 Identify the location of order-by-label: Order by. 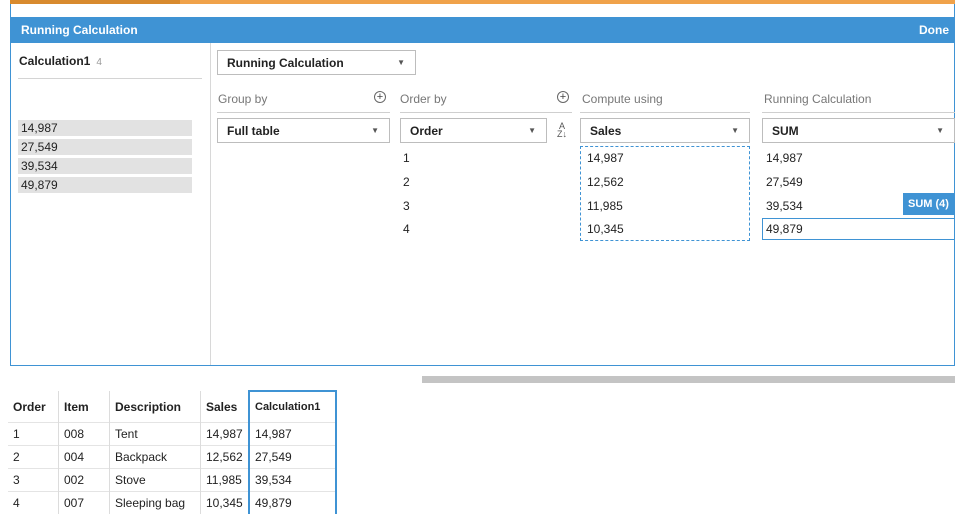
(423, 99).